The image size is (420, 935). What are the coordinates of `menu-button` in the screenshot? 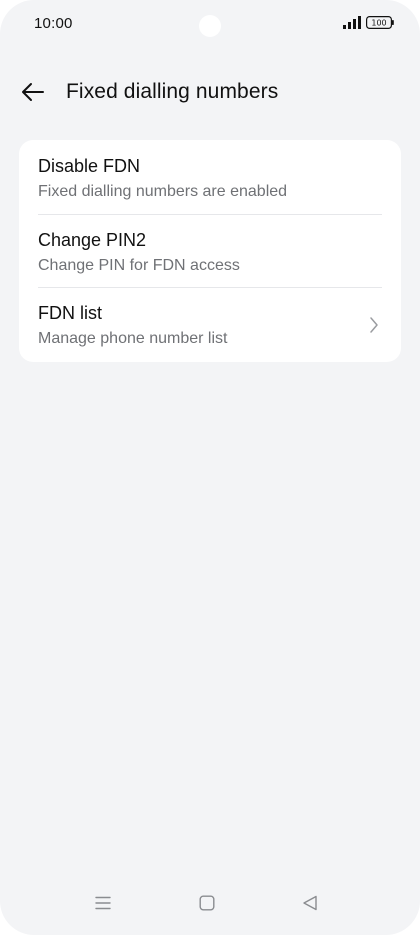 It's located at (103, 903).